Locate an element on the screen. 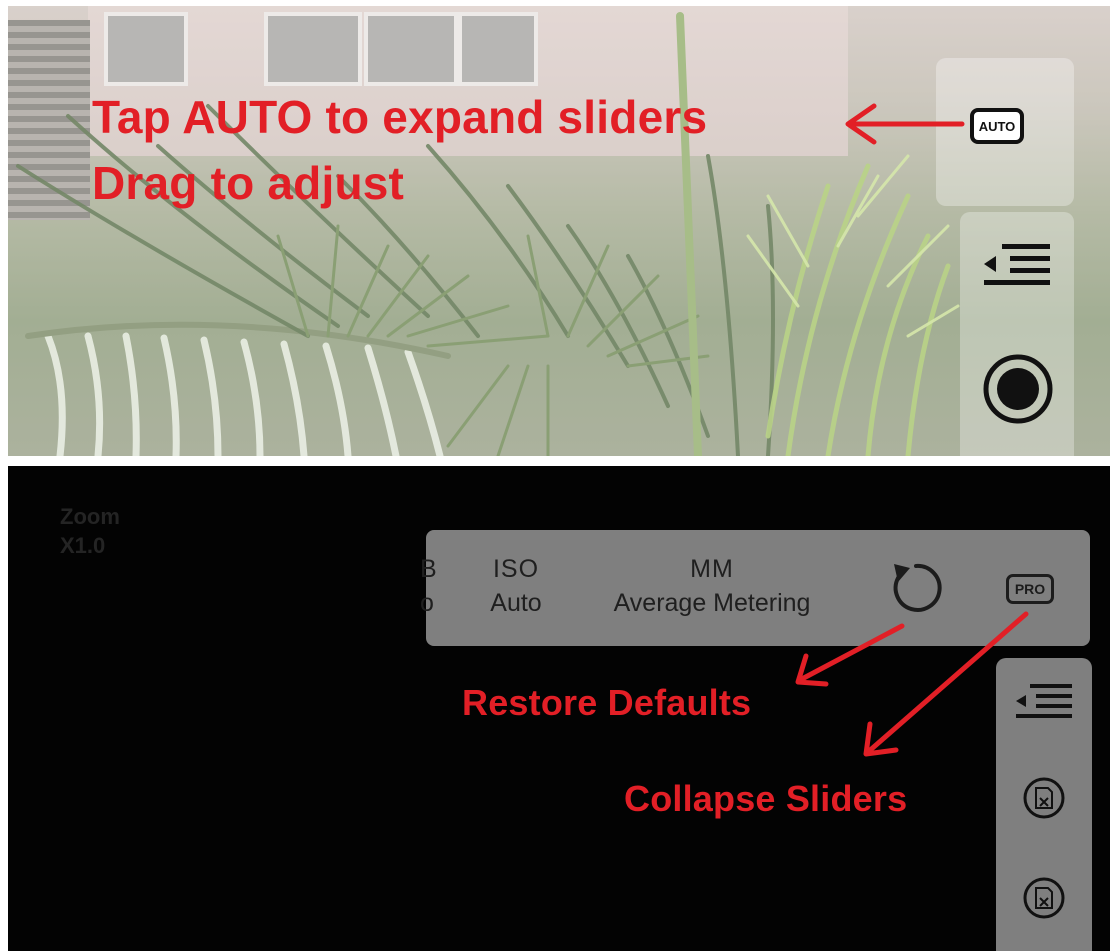  instruction-tap-auto: Tap AUTO to expand sliders is located at coordinates (400, 117).